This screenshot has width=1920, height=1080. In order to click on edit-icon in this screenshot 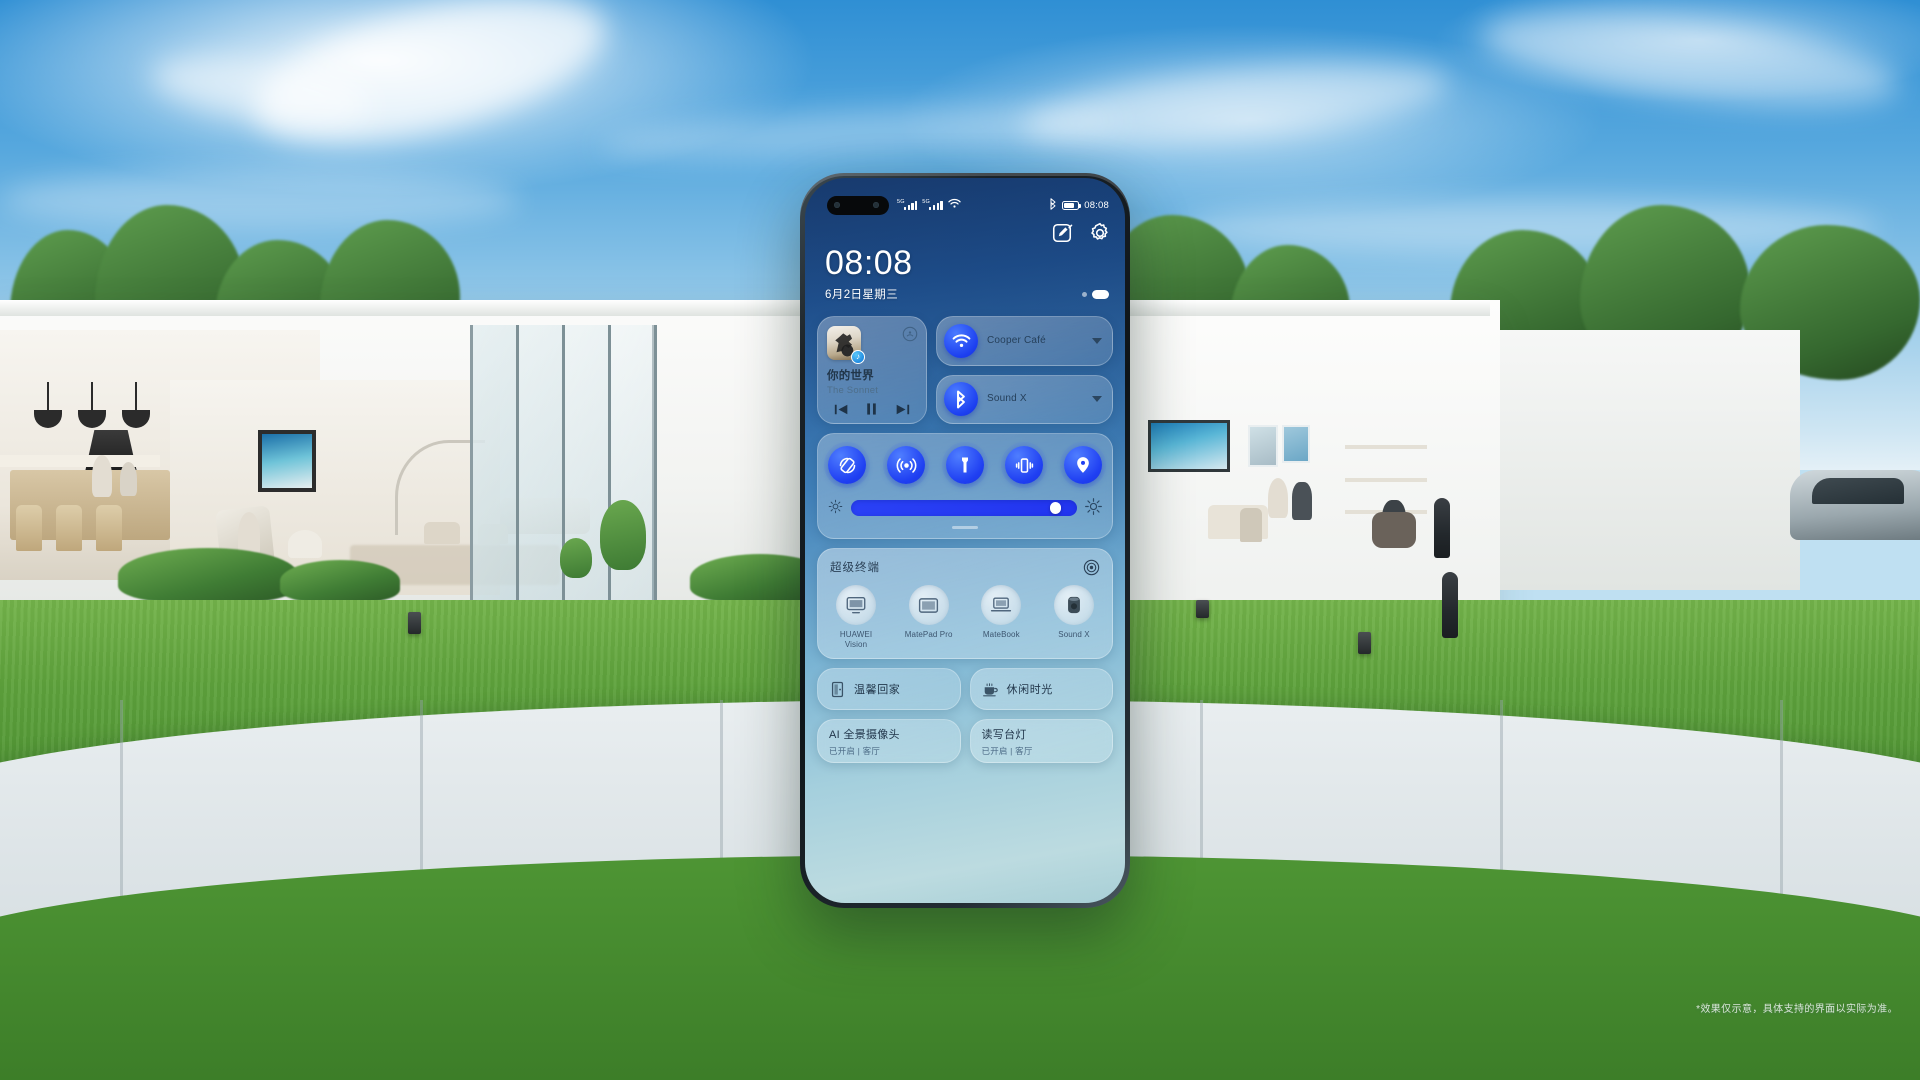, I will do `click(1062, 233)`.